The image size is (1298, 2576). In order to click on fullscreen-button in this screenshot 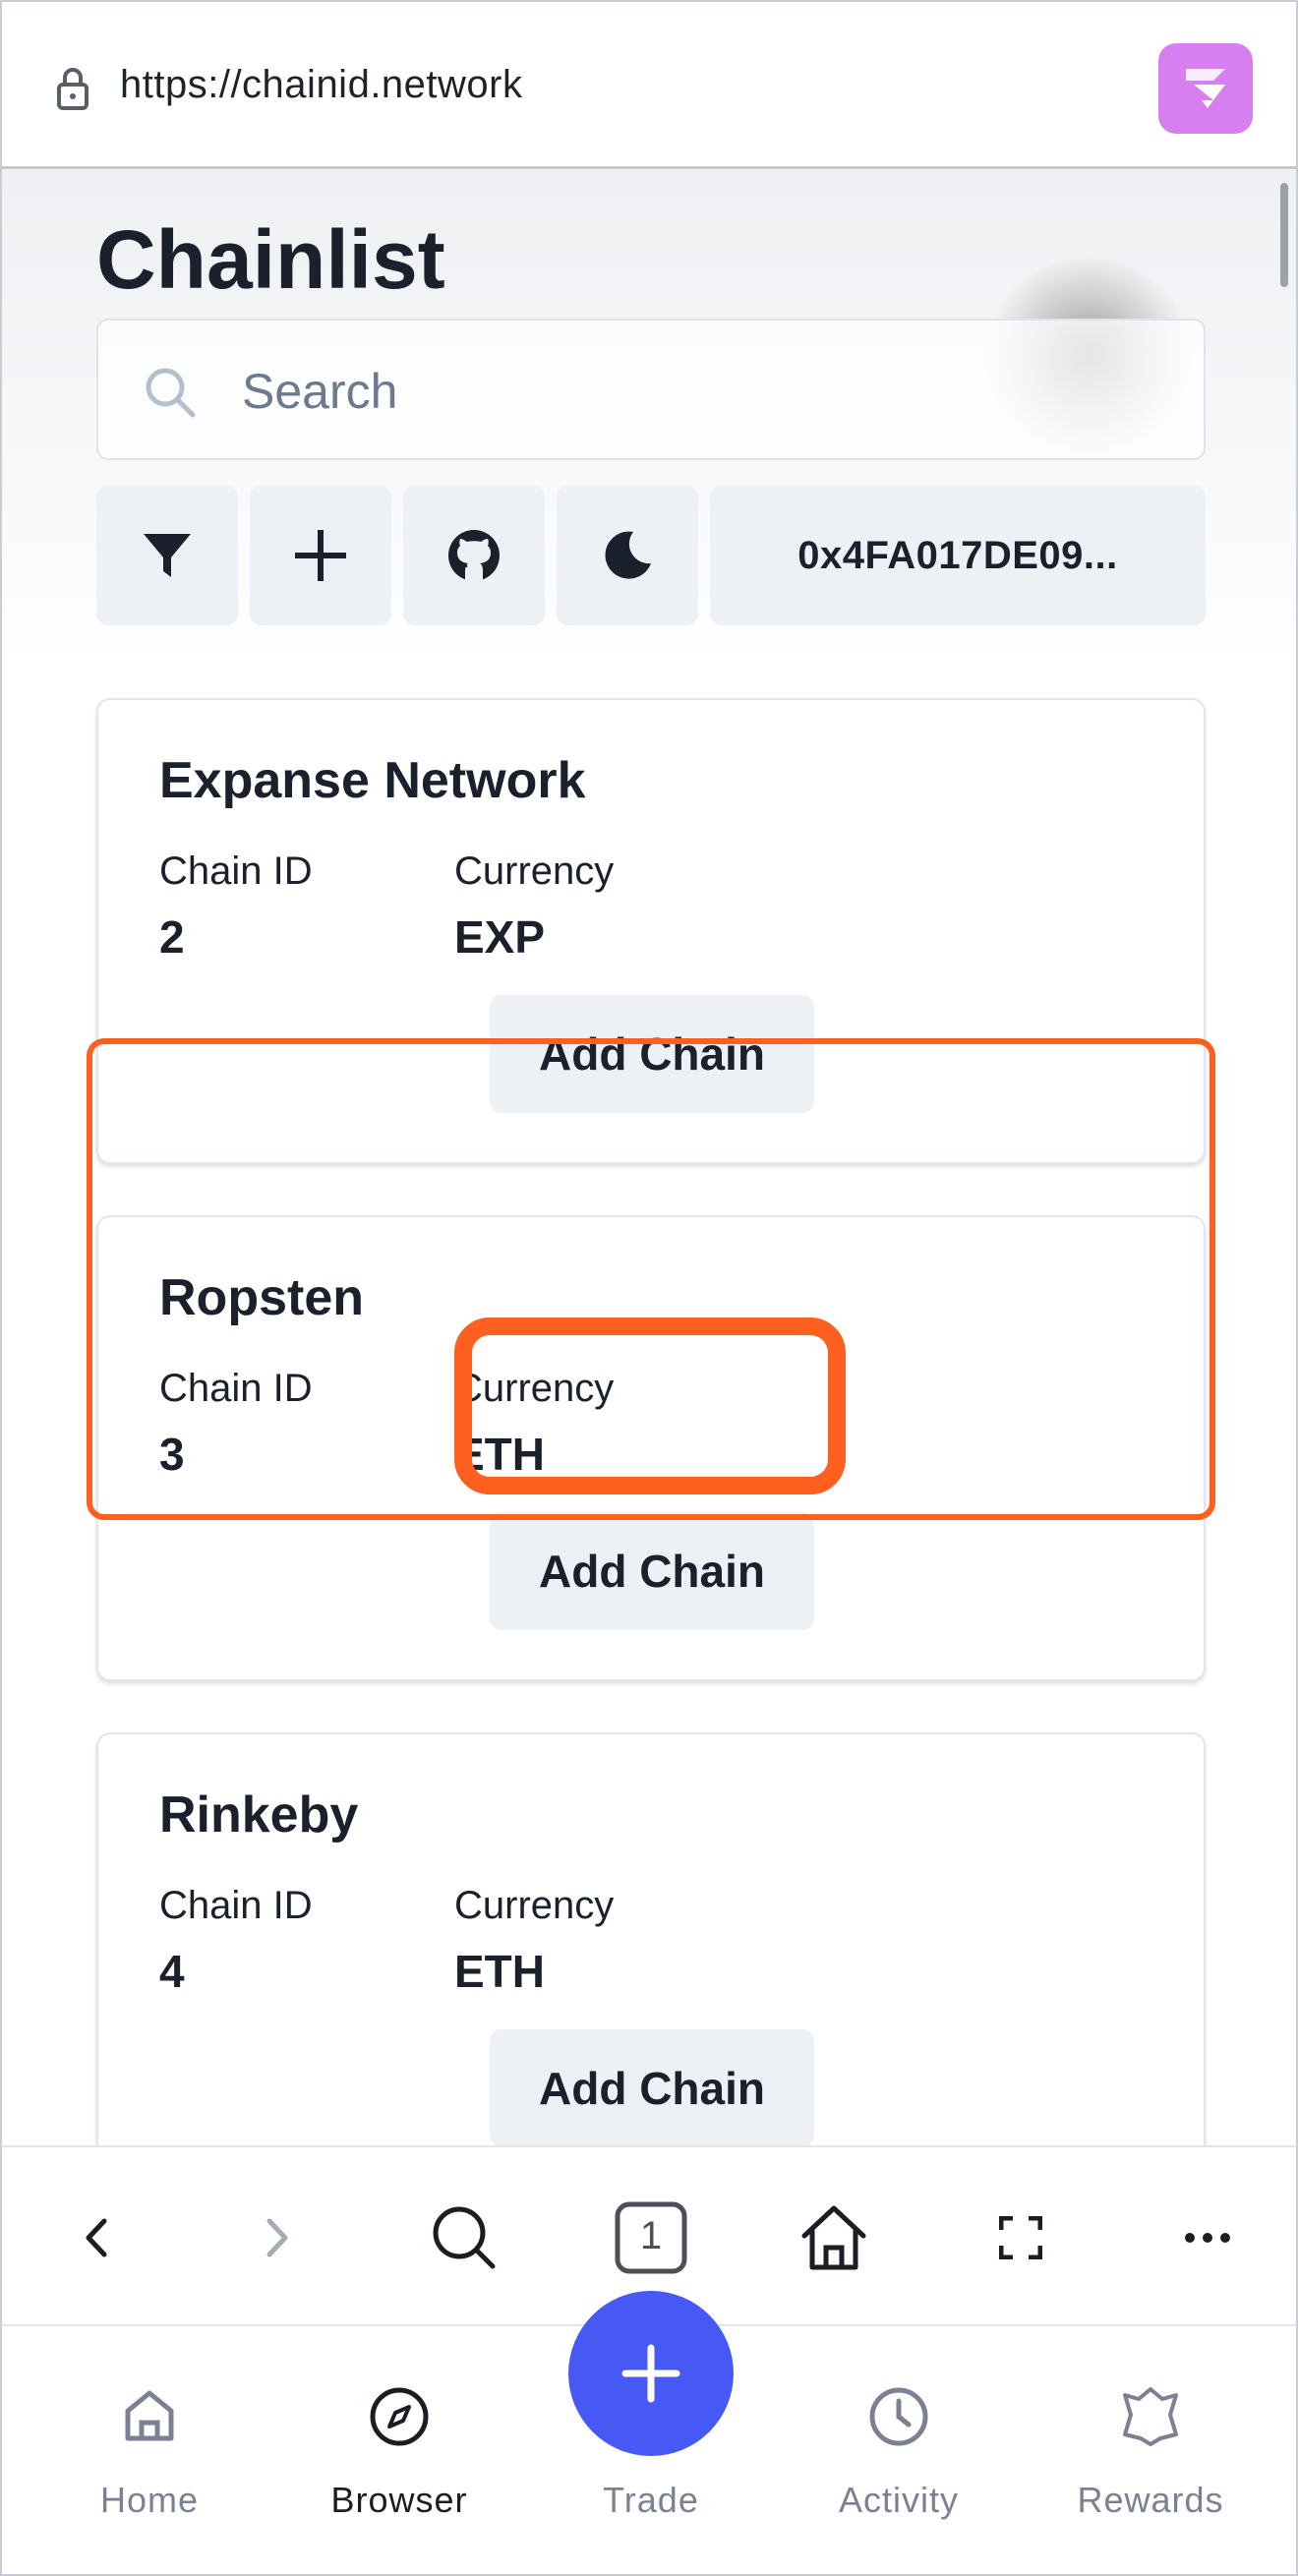, I will do `click(1020, 2238)`.